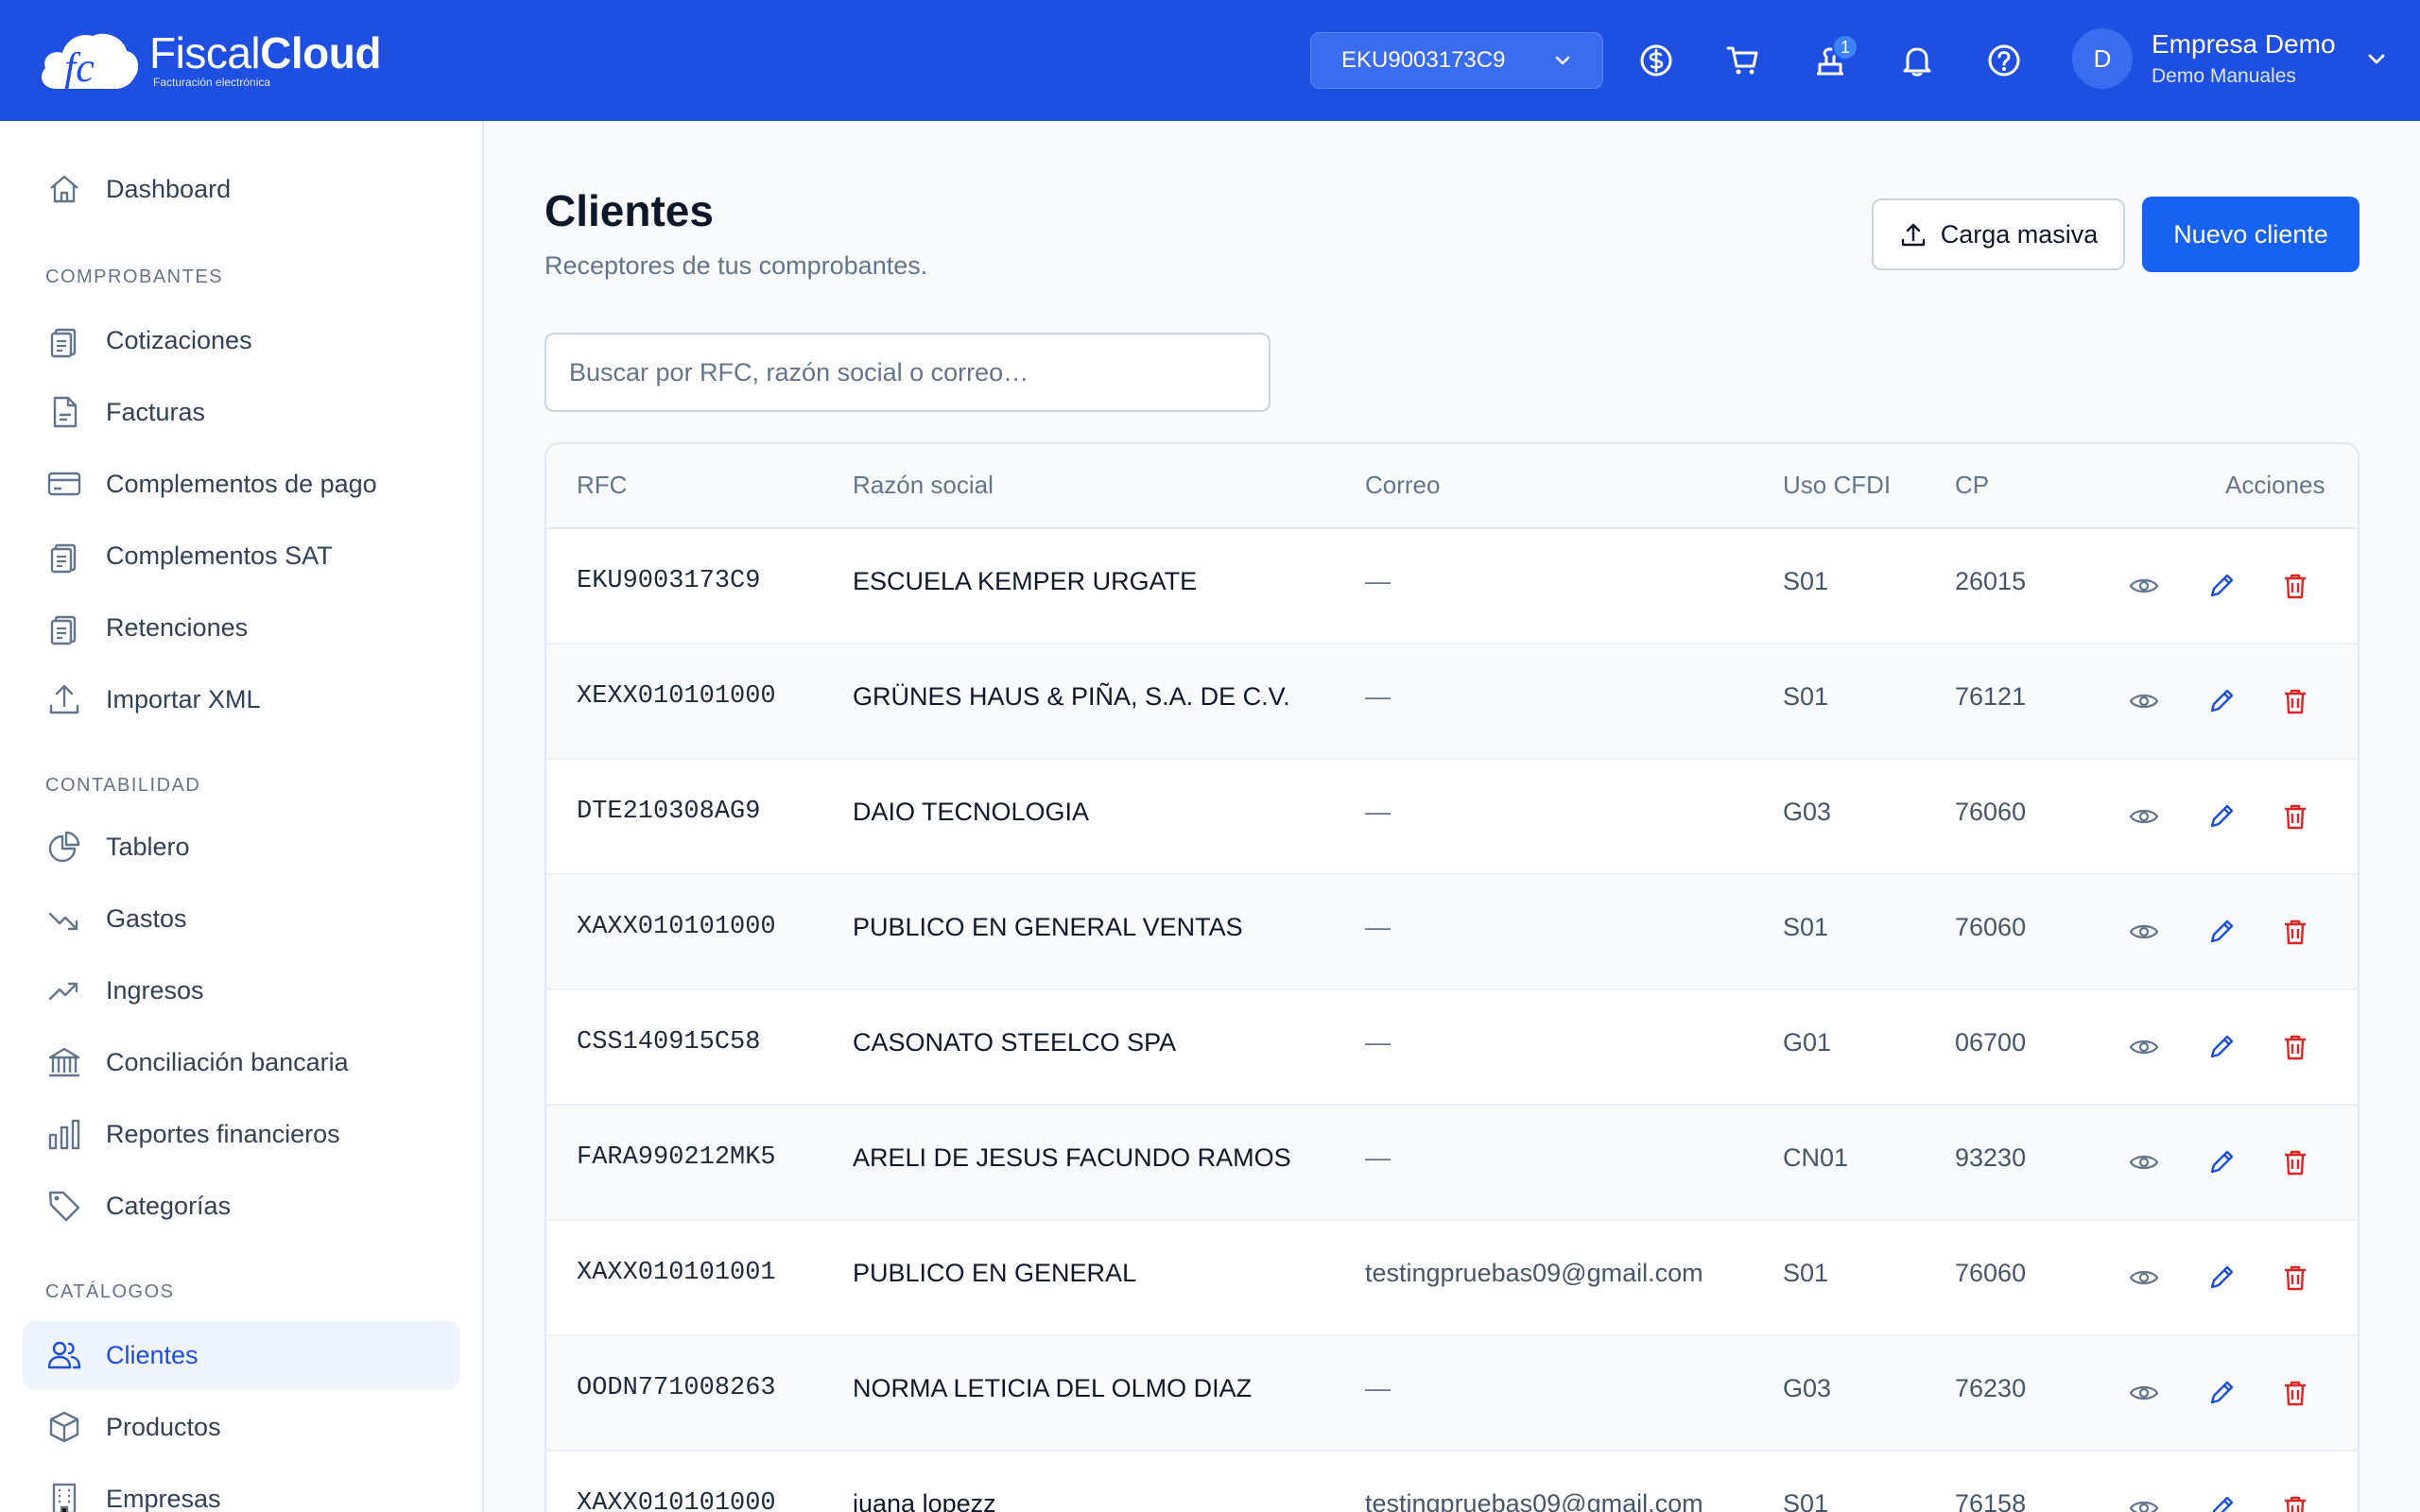 Image resolution: width=2420 pixels, height=1512 pixels. I want to click on sidebar-item-empresas: Empresas, so click(241, 1488).